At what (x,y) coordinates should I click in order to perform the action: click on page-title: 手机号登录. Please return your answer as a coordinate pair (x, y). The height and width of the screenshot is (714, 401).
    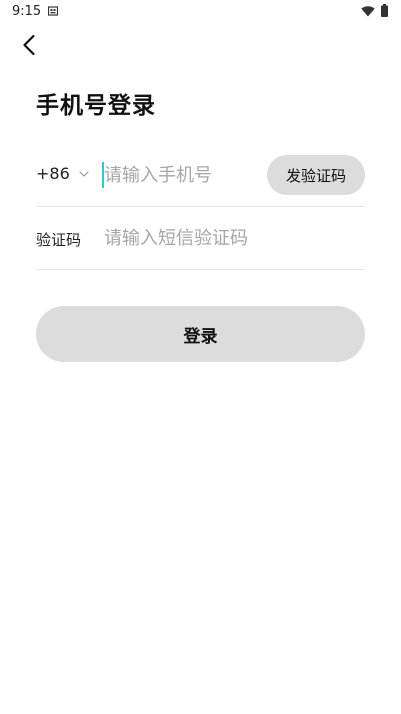
    Looking at the image, I should click on (96, 106).